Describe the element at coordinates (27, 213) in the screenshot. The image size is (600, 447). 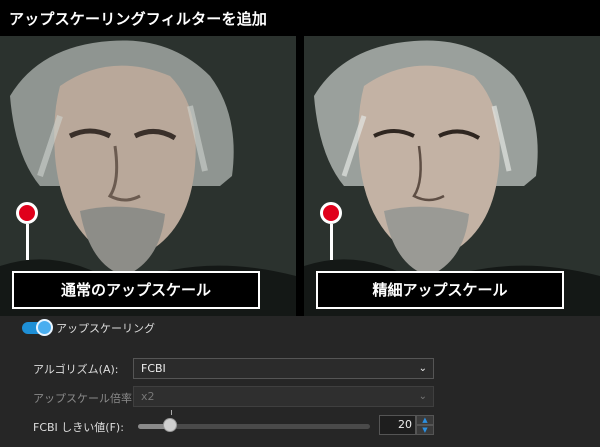
I see `marker-dot-left` at that location.